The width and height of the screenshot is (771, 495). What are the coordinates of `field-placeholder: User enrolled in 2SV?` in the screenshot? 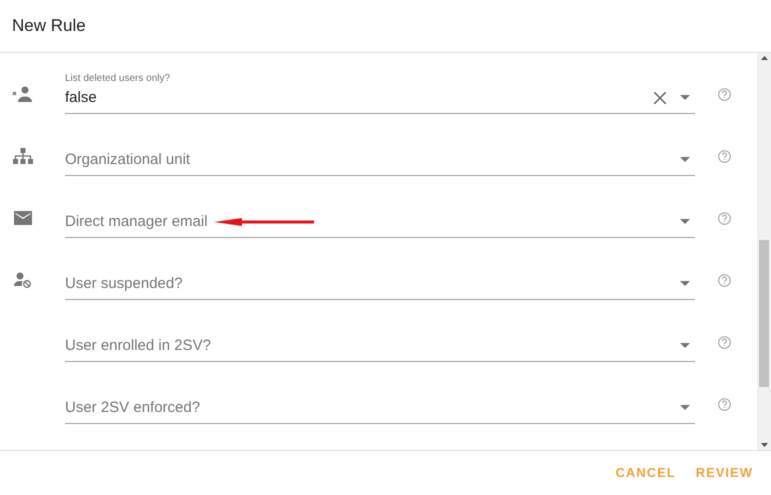 It's located at (138, 346).